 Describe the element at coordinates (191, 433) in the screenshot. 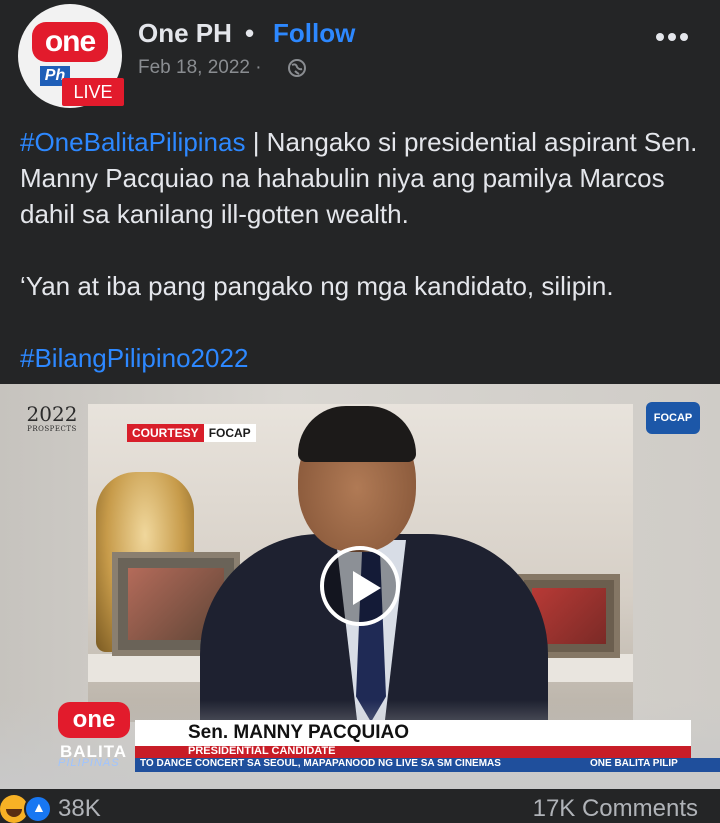

I see `courtesy-tag: COURTESY FOCAP` at that location.